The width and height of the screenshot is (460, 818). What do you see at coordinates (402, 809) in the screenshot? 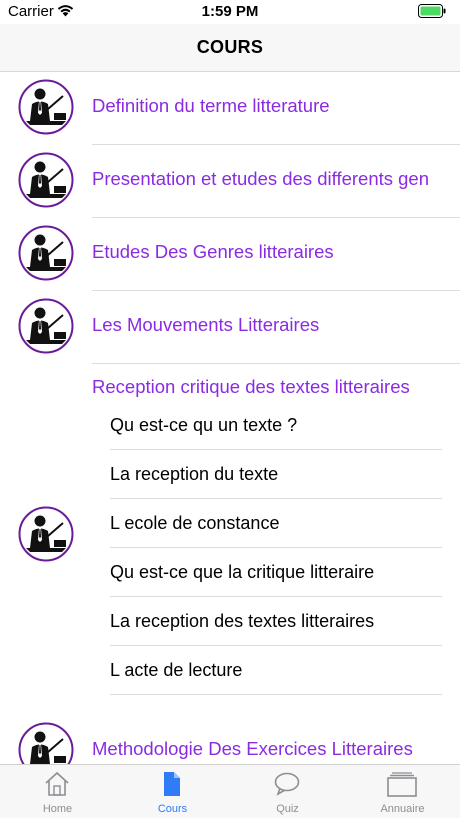
I see `tab-label: Annuaire` at bounding box center [402, 809].